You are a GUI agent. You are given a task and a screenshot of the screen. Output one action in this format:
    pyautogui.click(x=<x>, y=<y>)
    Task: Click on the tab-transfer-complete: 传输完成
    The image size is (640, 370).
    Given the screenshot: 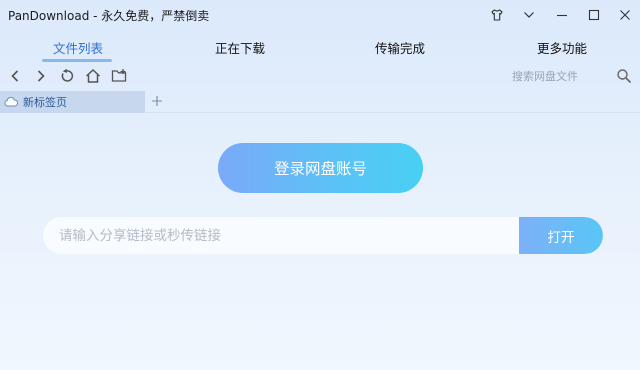 What is the action you would take?
    pyautogui.click(x=400, y=47)
    